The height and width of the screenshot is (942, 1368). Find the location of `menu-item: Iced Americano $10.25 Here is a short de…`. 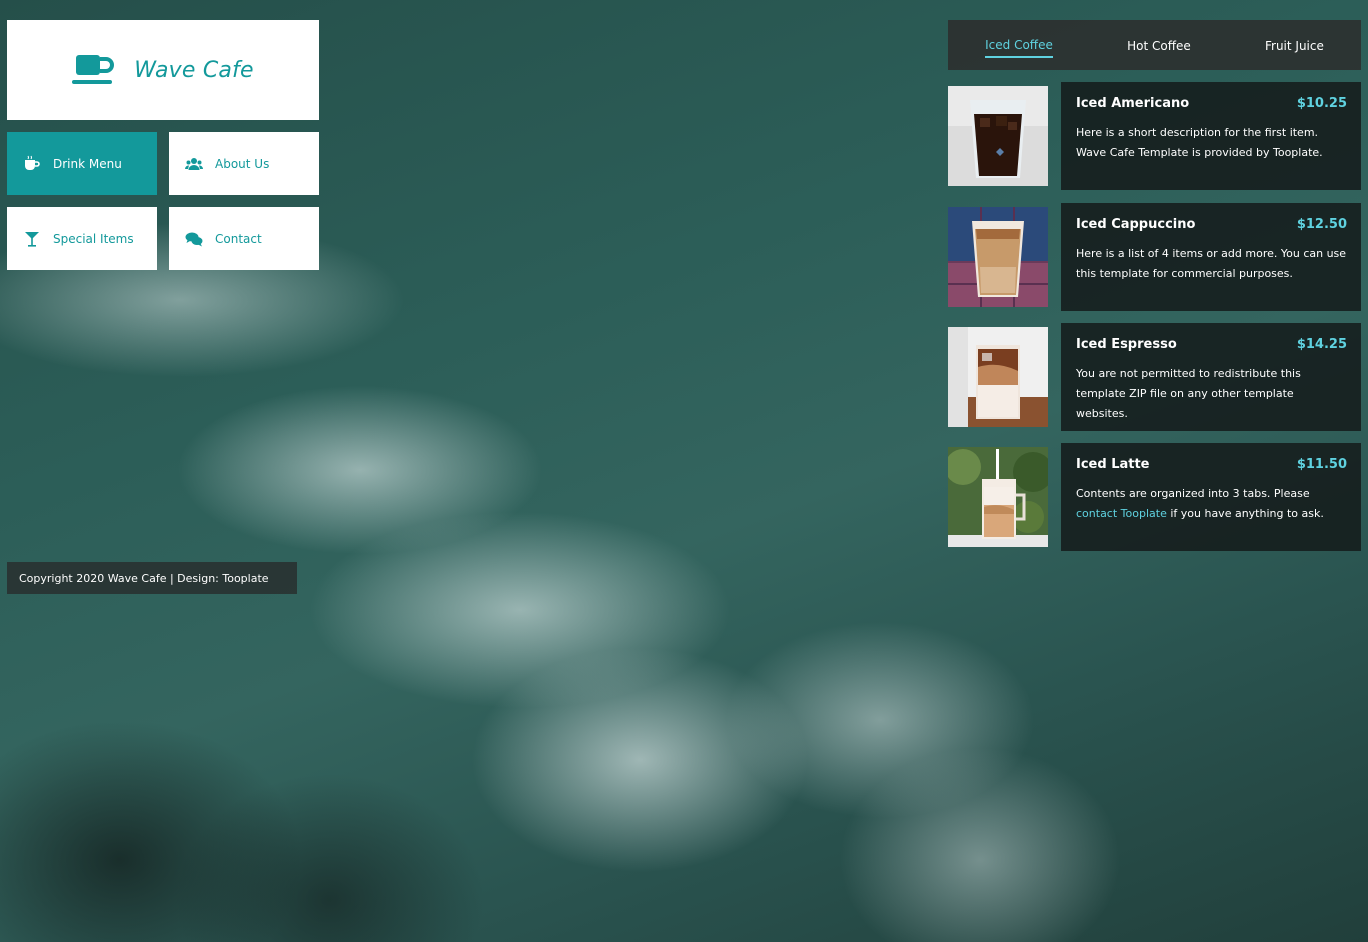

menu-item: Iced Americano $10.25 Here is a short de… is located at coordinates (1154, 136).